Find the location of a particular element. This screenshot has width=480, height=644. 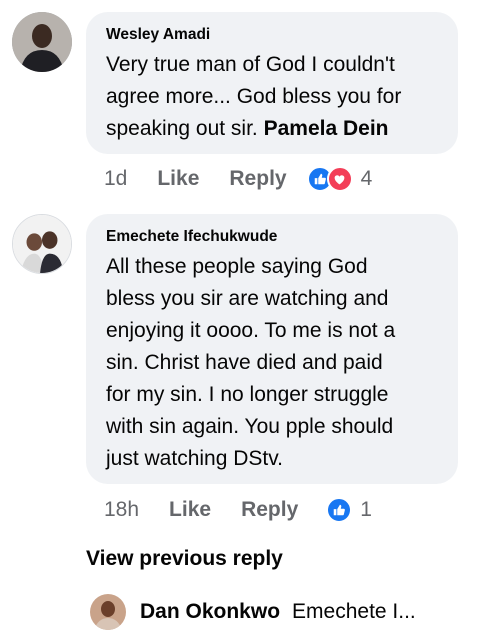

comment-line: All these people saying God is located at coordinates (237, 266).